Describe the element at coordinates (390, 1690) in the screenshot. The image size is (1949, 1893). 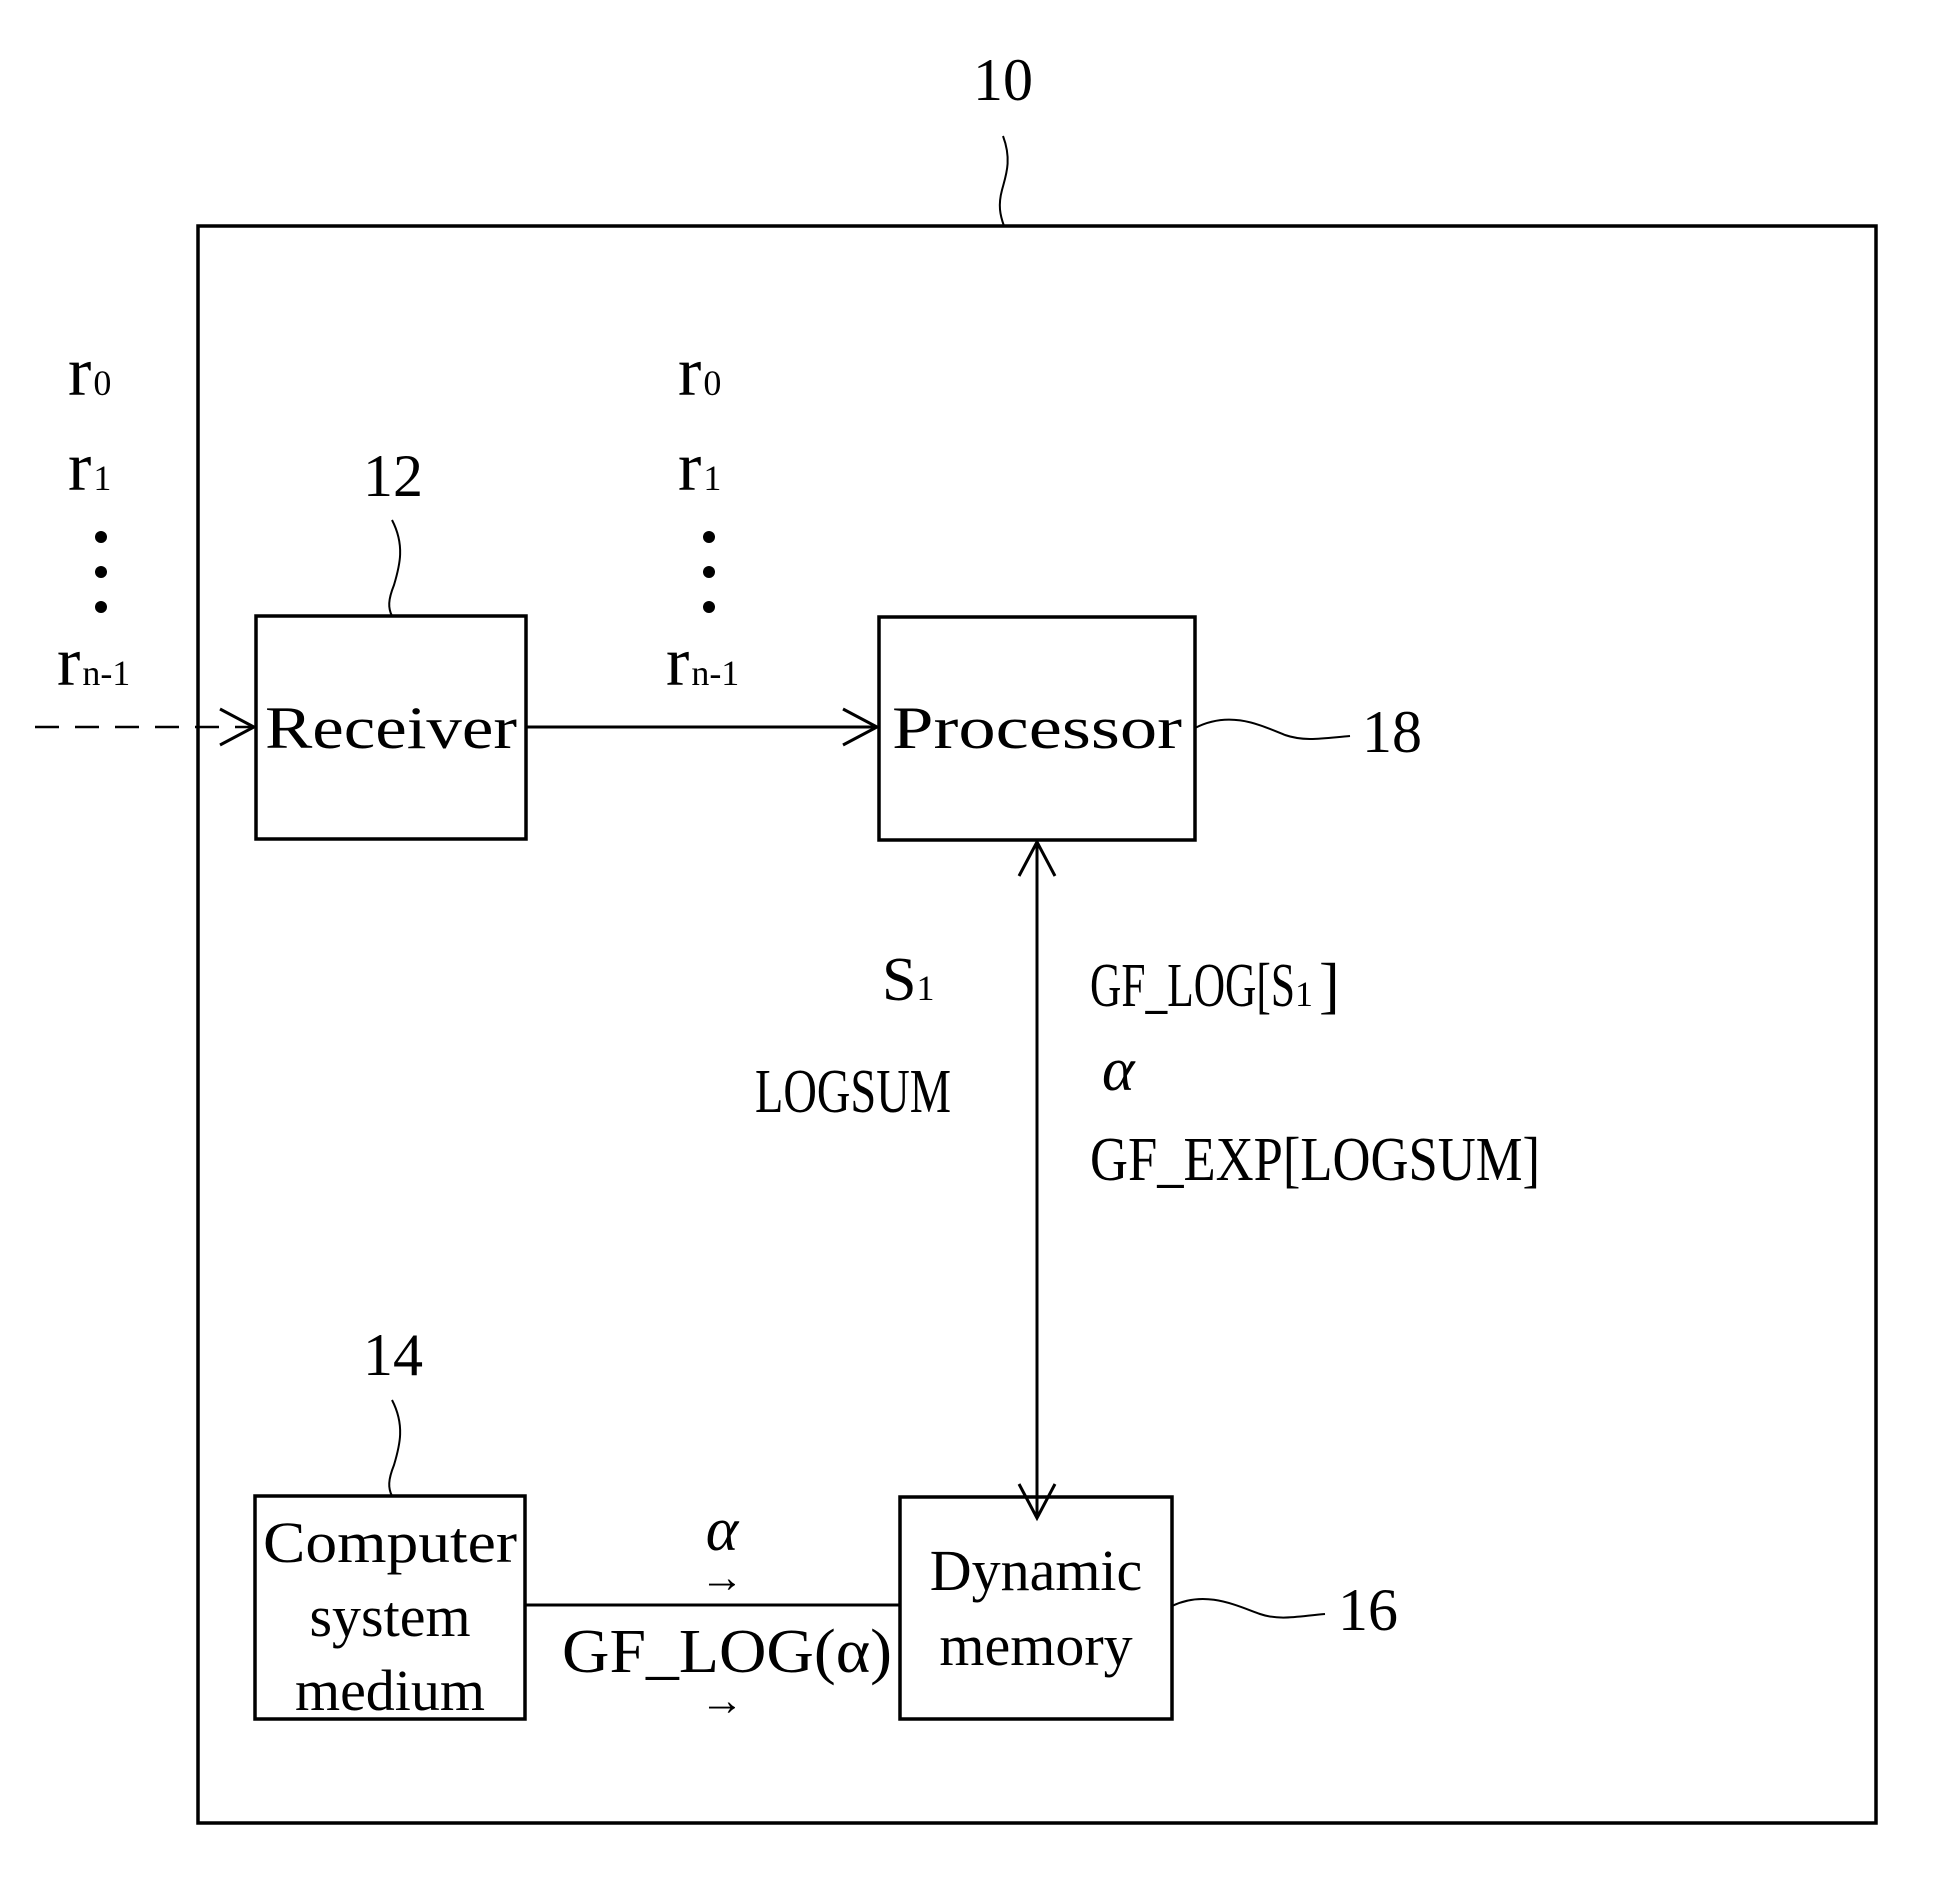
I see `medium-label-line3: medium` at that location.